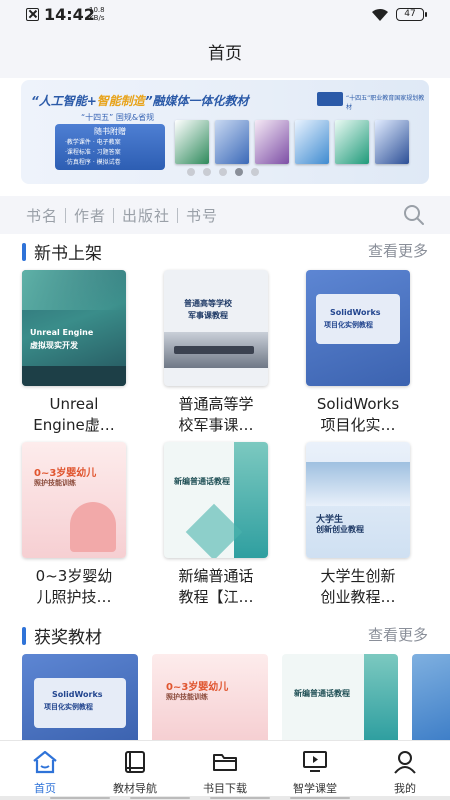  What do you see at coordinates (225, 635) in the screenshot?
I see `section-award-books-header: 获奖教材 查看更多` at bounding box center [225, 635].